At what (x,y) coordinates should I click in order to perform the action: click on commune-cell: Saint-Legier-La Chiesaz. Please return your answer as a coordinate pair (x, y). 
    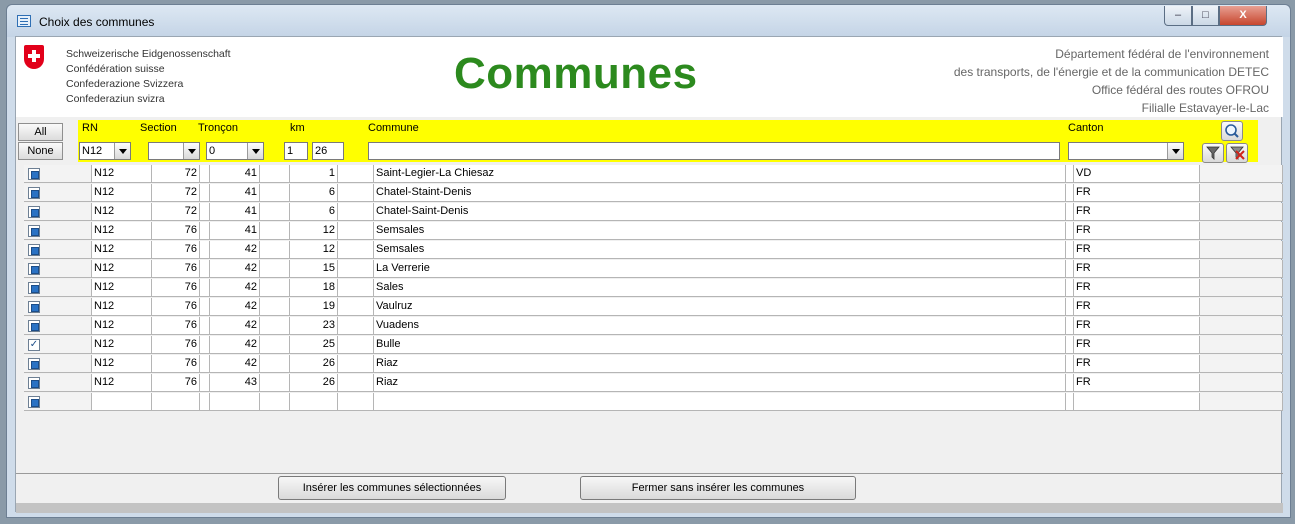
    Looking at the image, I should click on (720, 174).